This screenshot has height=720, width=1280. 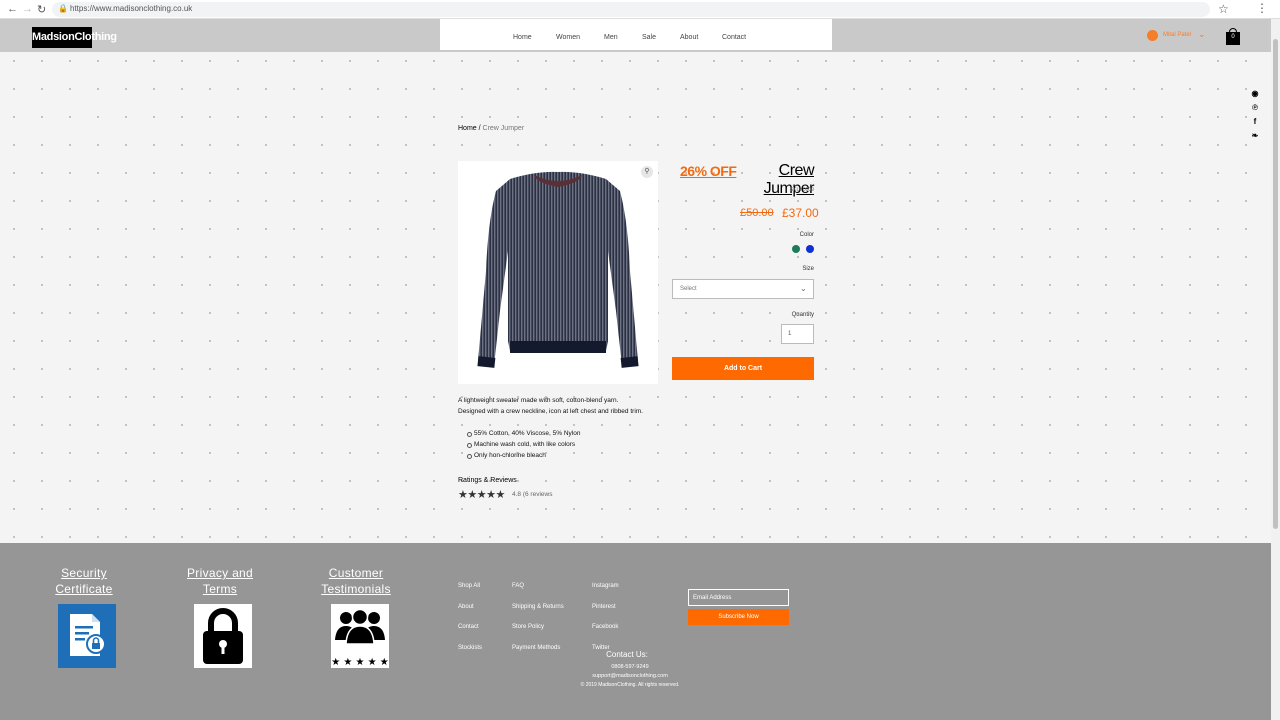 I want to click on footer-link-shipping: Shipping & Returns, so click(x=538, y=607).